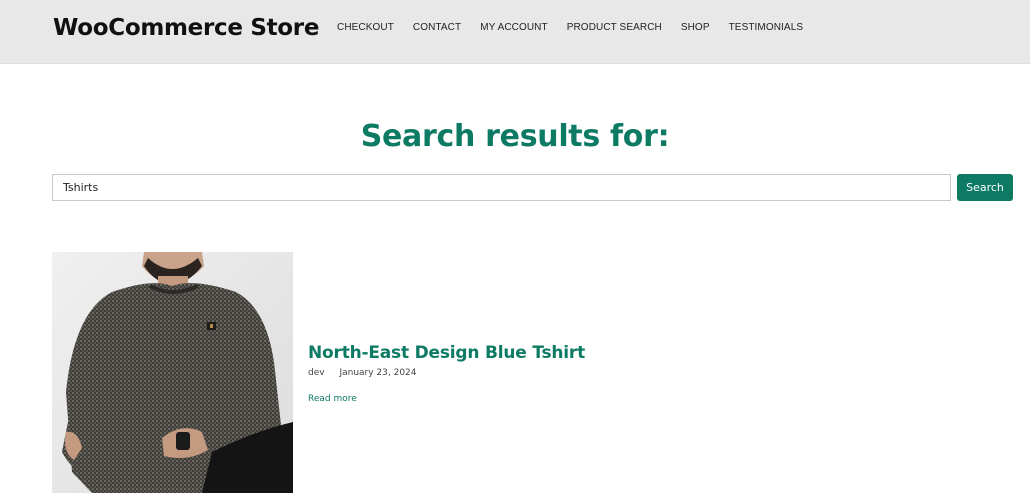 The image size is (1030, 502). I want to click on tshirt-photo-image, so click(172, 372).